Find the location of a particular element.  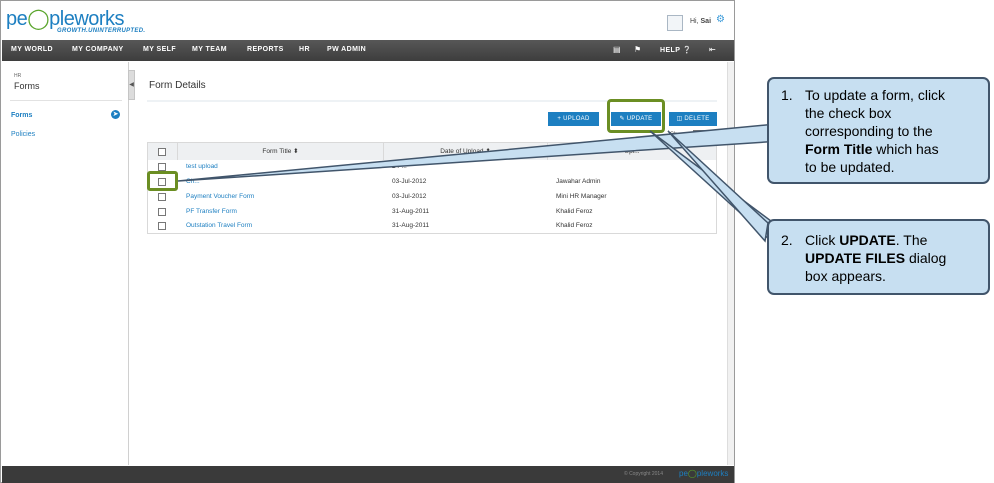

callout-1-bold: Form Title is located at coordinates (839, 149).